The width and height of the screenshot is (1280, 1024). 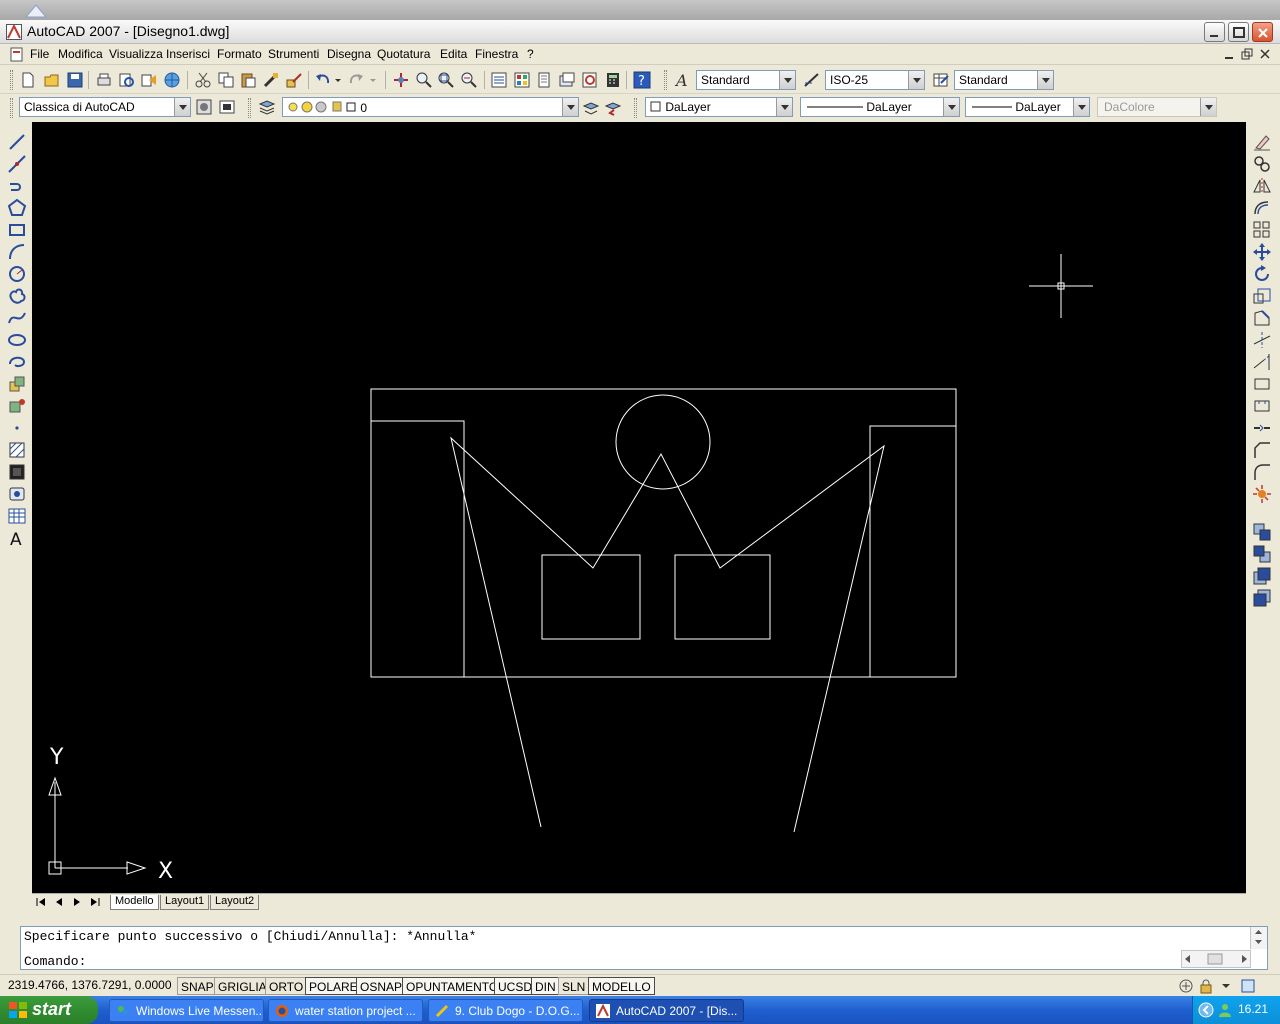 I want to click on tool-palettes-icon, so click(x=545, y=80).